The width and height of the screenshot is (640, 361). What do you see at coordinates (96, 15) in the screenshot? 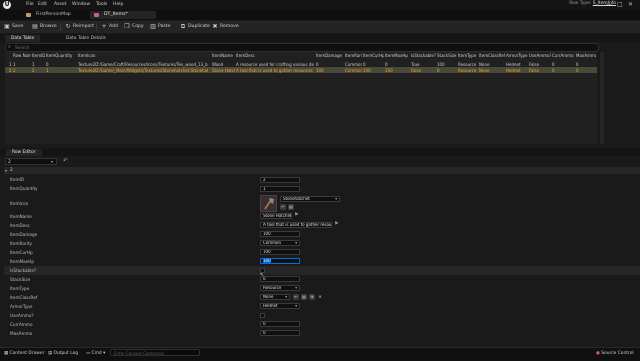
I see `data-table-icon` at bounding box center [96, 15].